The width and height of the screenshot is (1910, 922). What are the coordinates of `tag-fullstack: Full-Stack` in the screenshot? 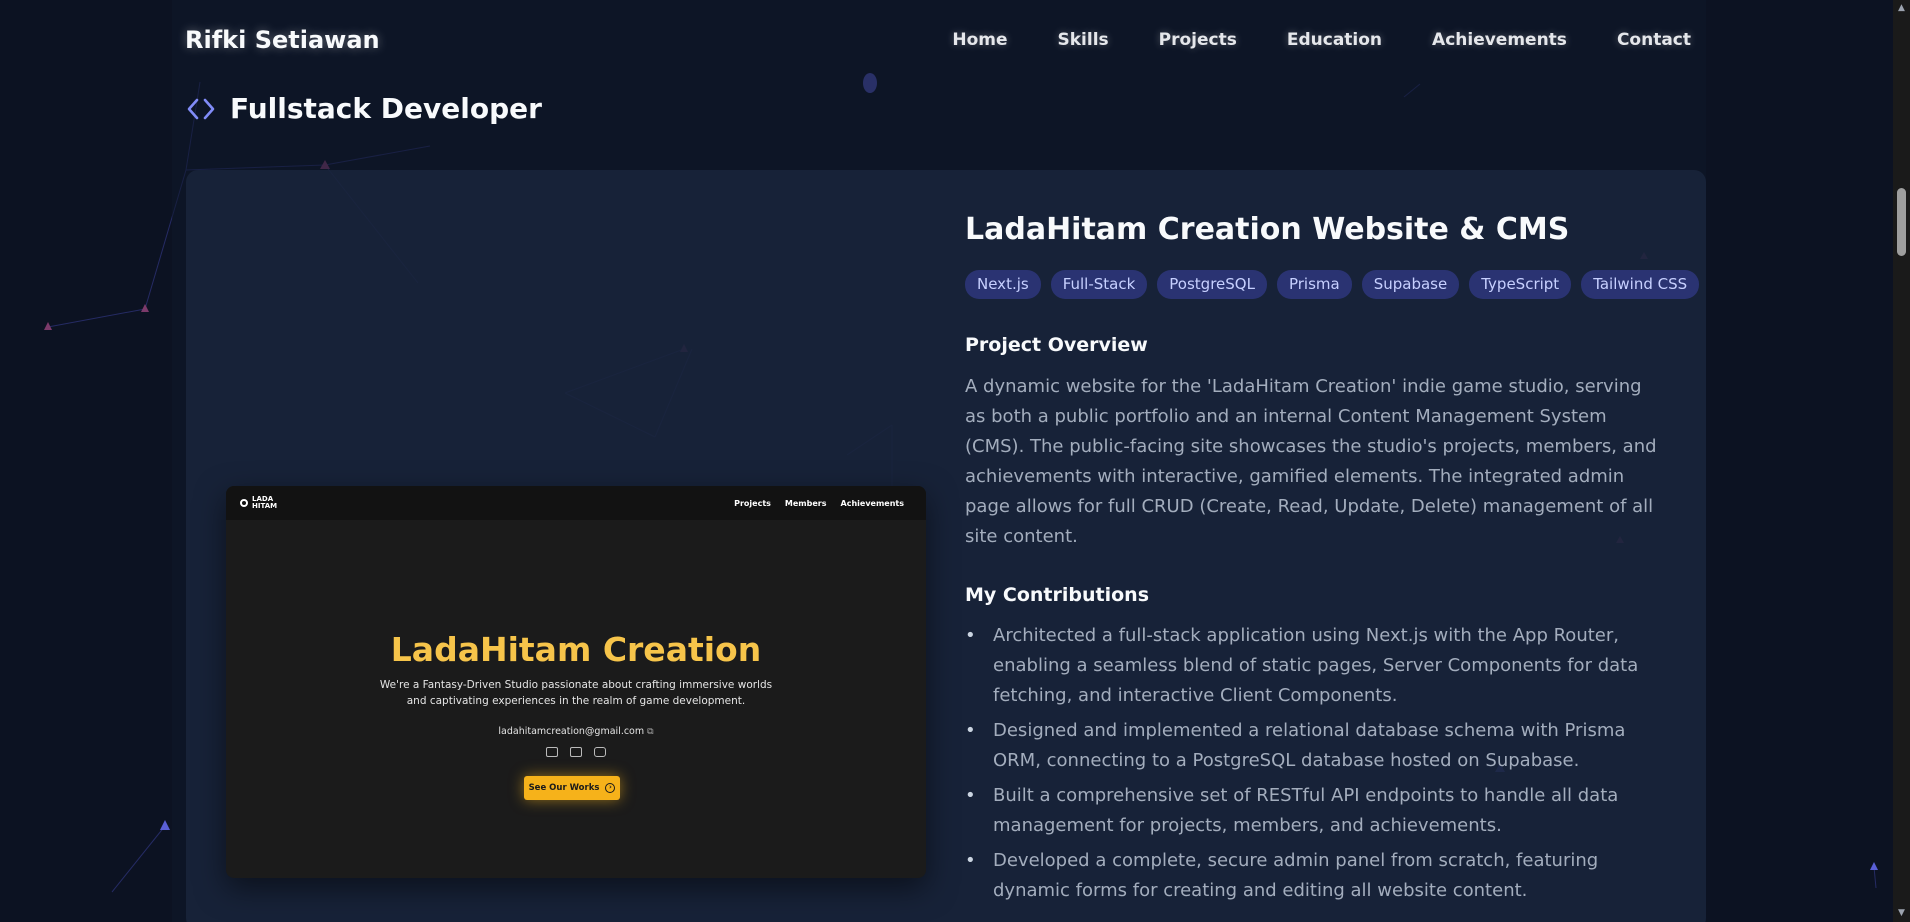 It's located at (1099, 284).